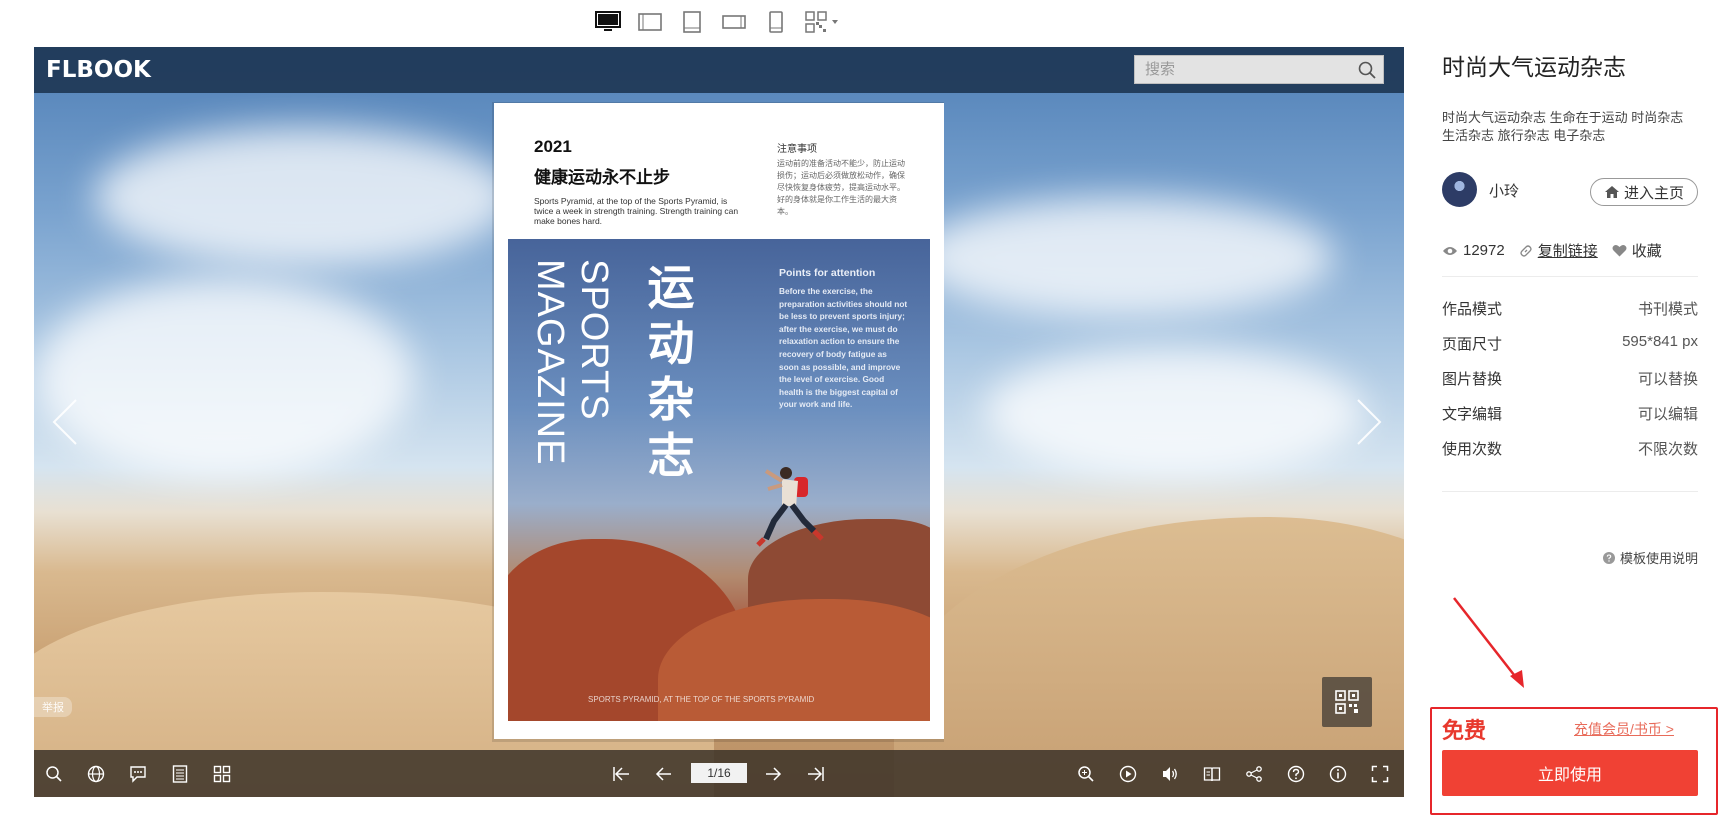  Describe the element at coordinates (602, 177) in the screenshot. I see `page-headline: 健康运动永不止步` at that location.